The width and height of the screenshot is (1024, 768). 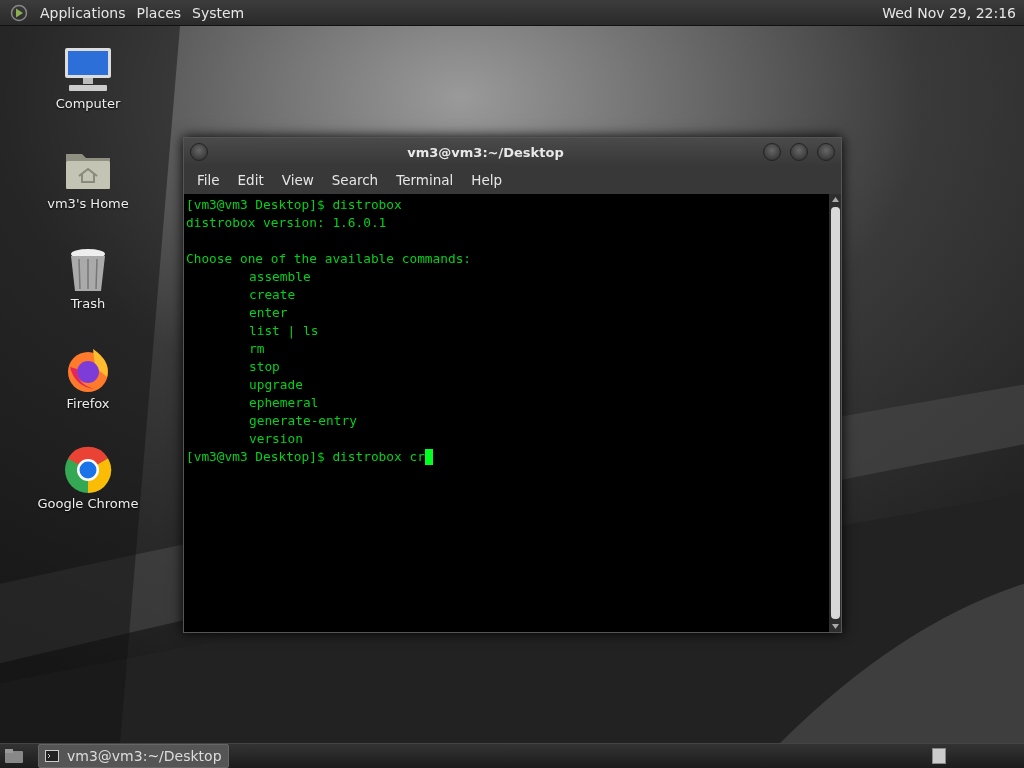 I want to click on trash-icon, so click(x=88, y=270).